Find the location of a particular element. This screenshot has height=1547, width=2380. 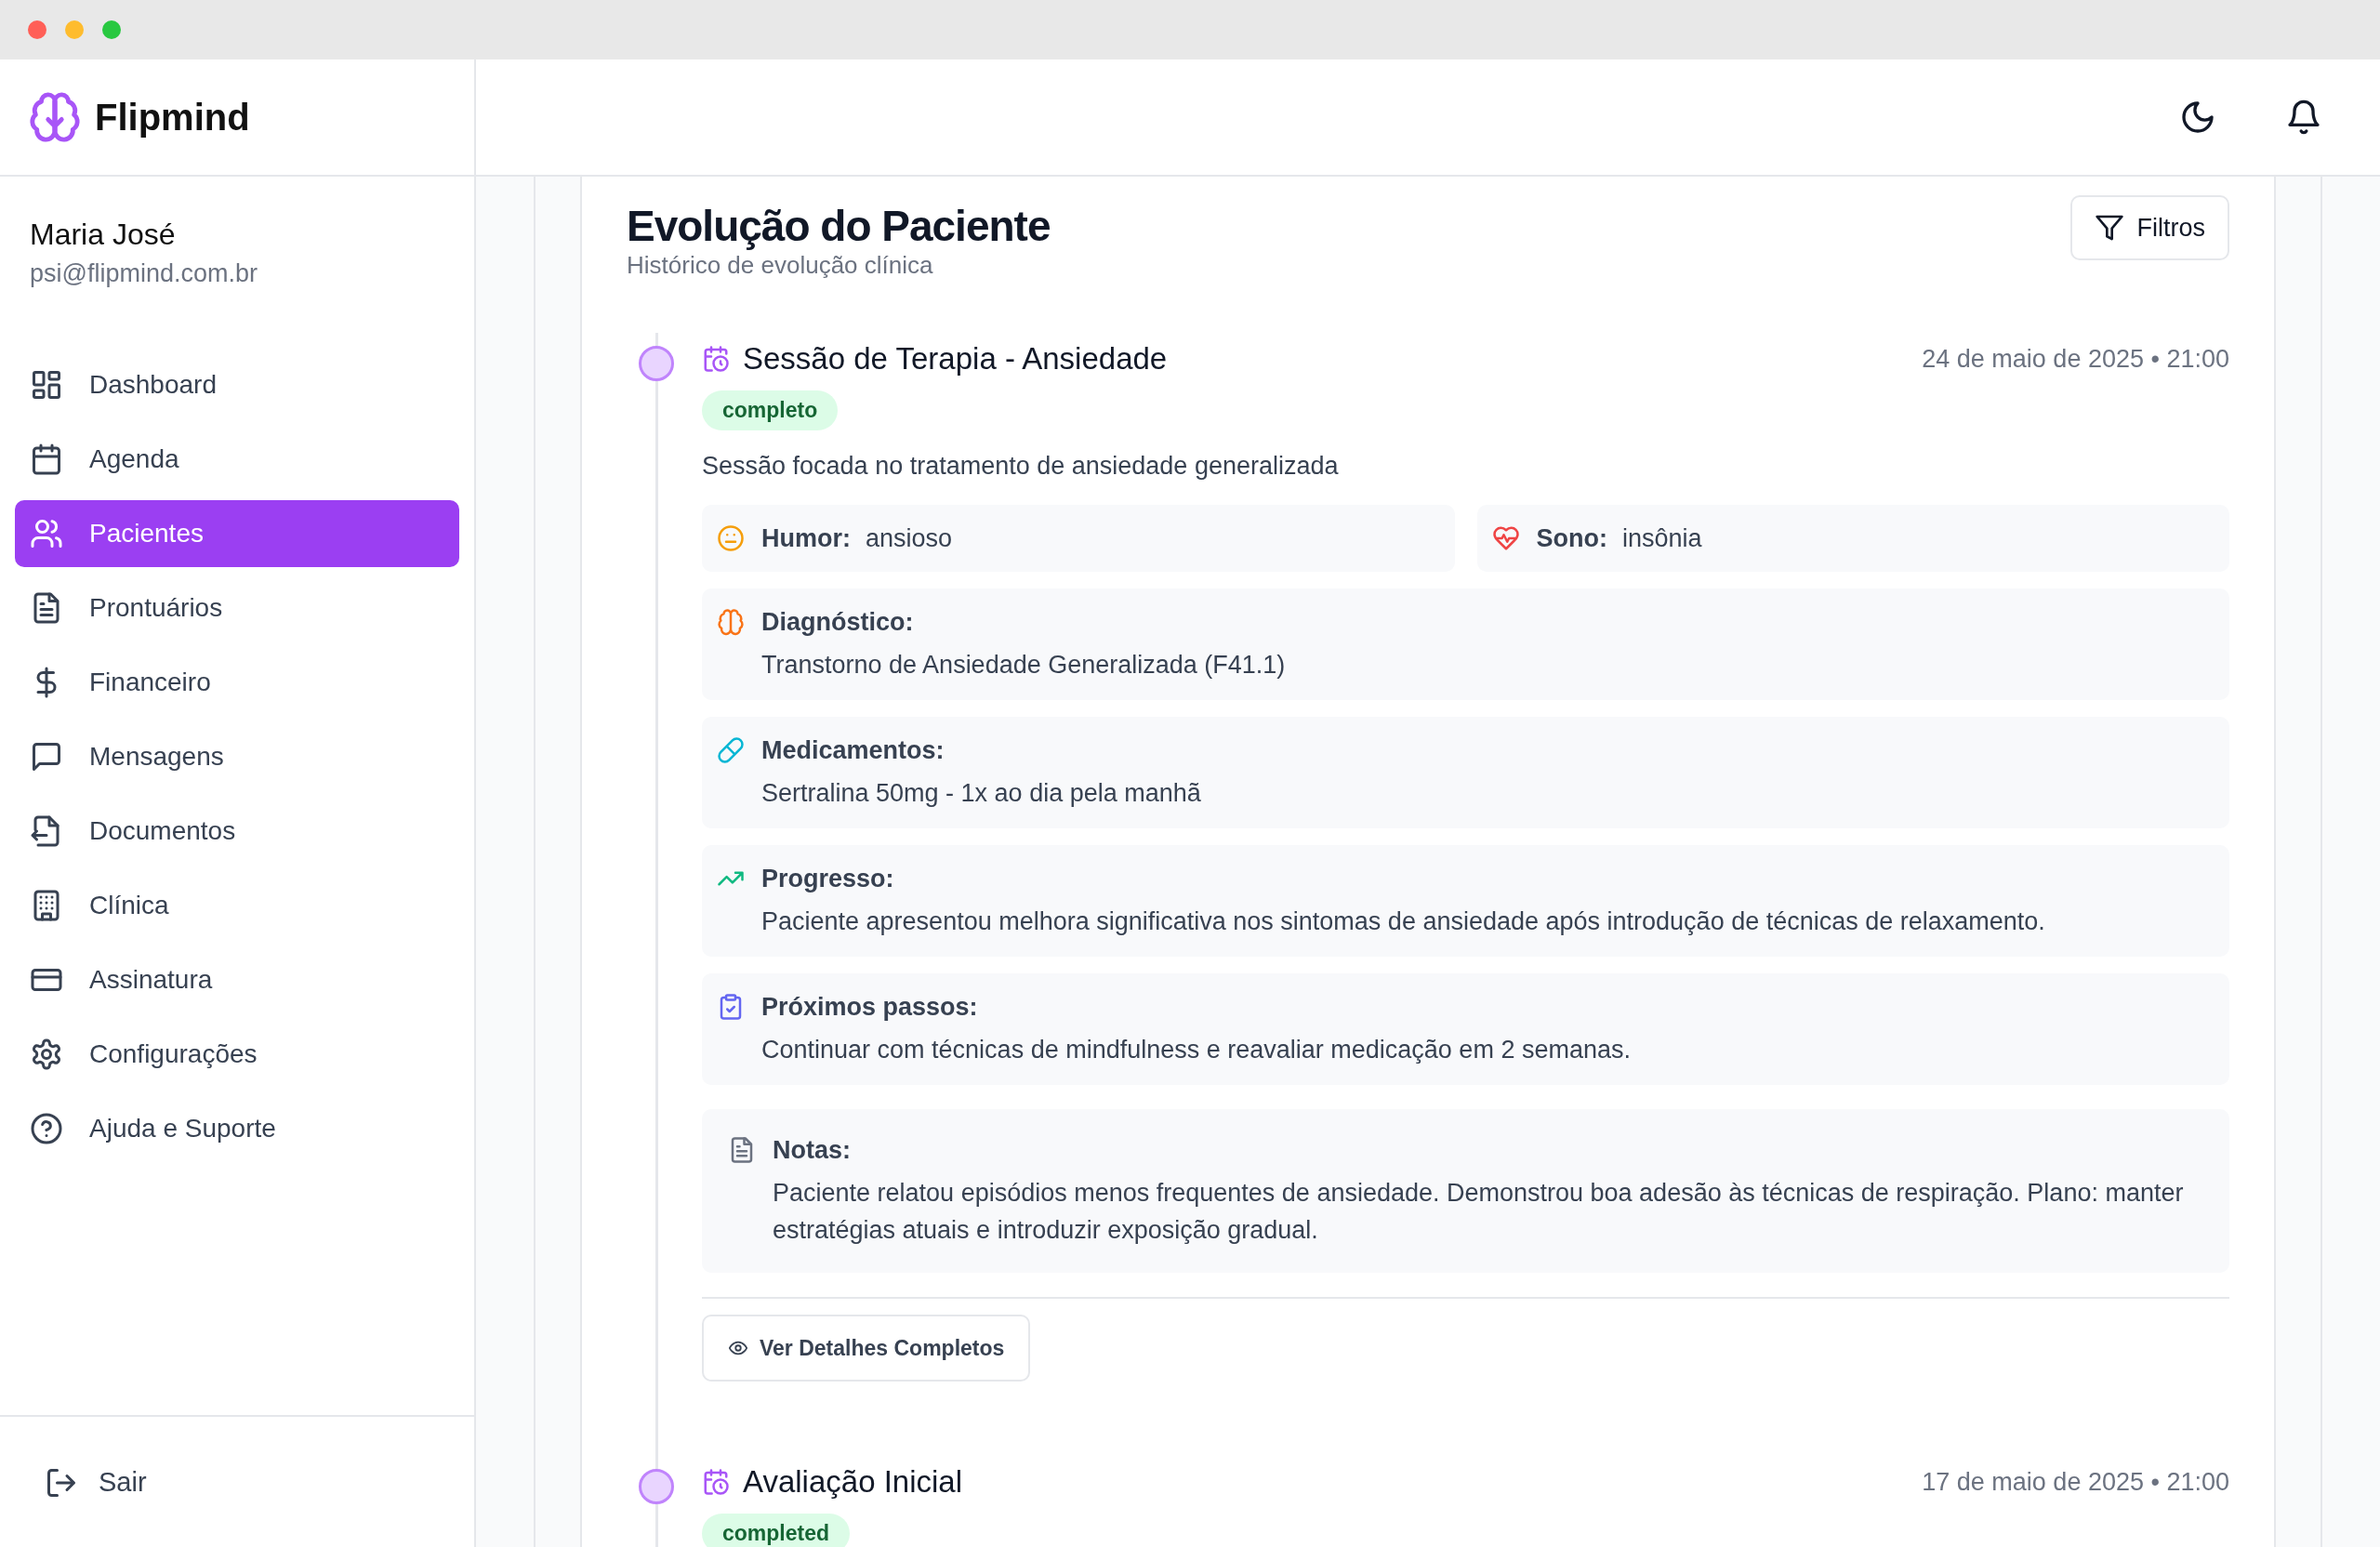

nav-item: Pacientes is located at coordinates (237, 533).